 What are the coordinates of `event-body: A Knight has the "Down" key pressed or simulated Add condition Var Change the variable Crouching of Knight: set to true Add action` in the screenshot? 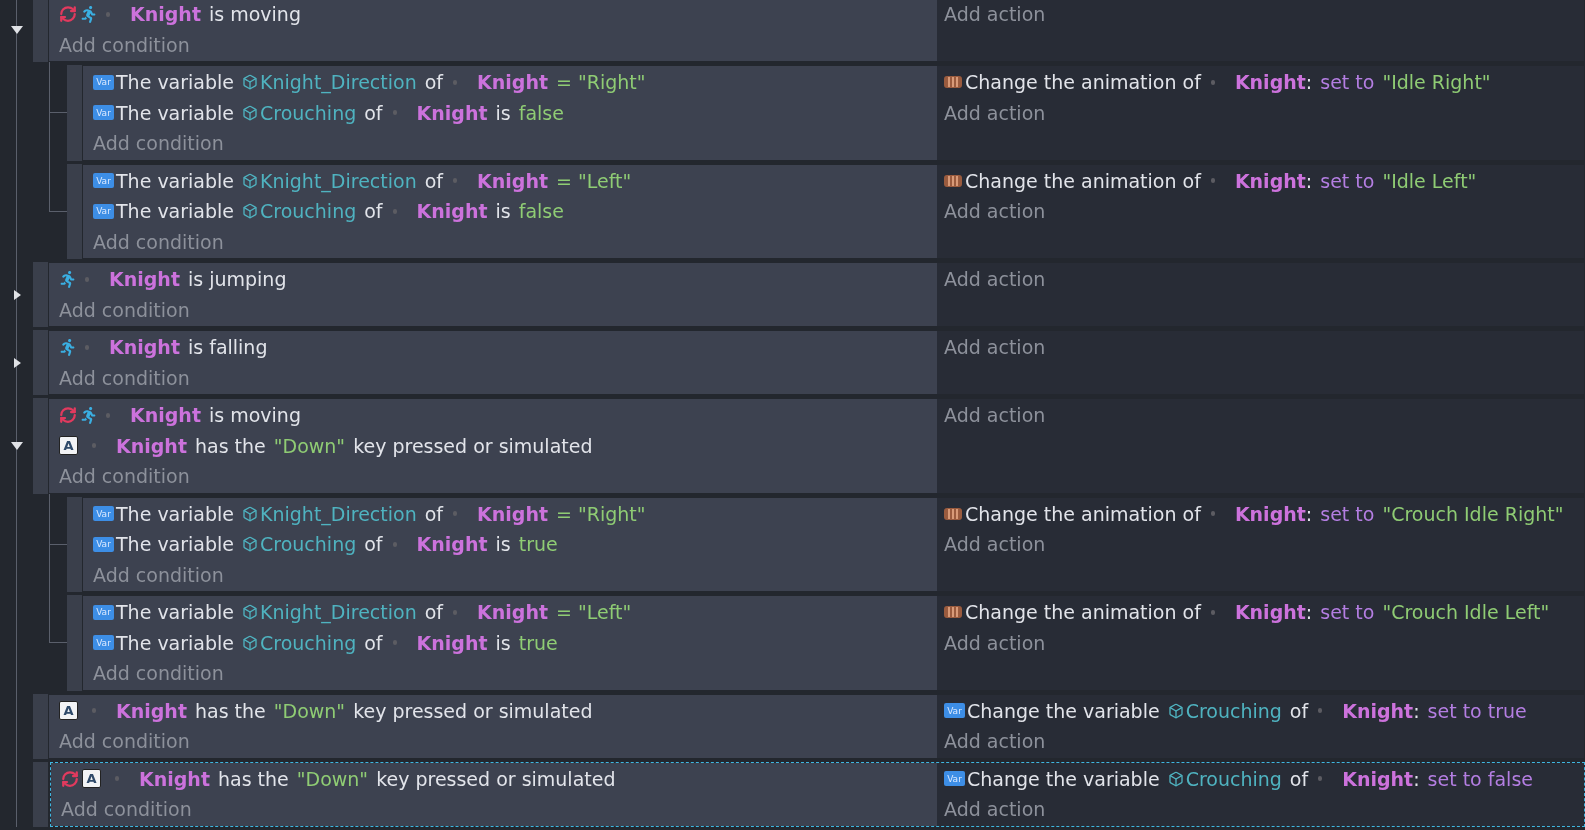 It's located at (816, 726).